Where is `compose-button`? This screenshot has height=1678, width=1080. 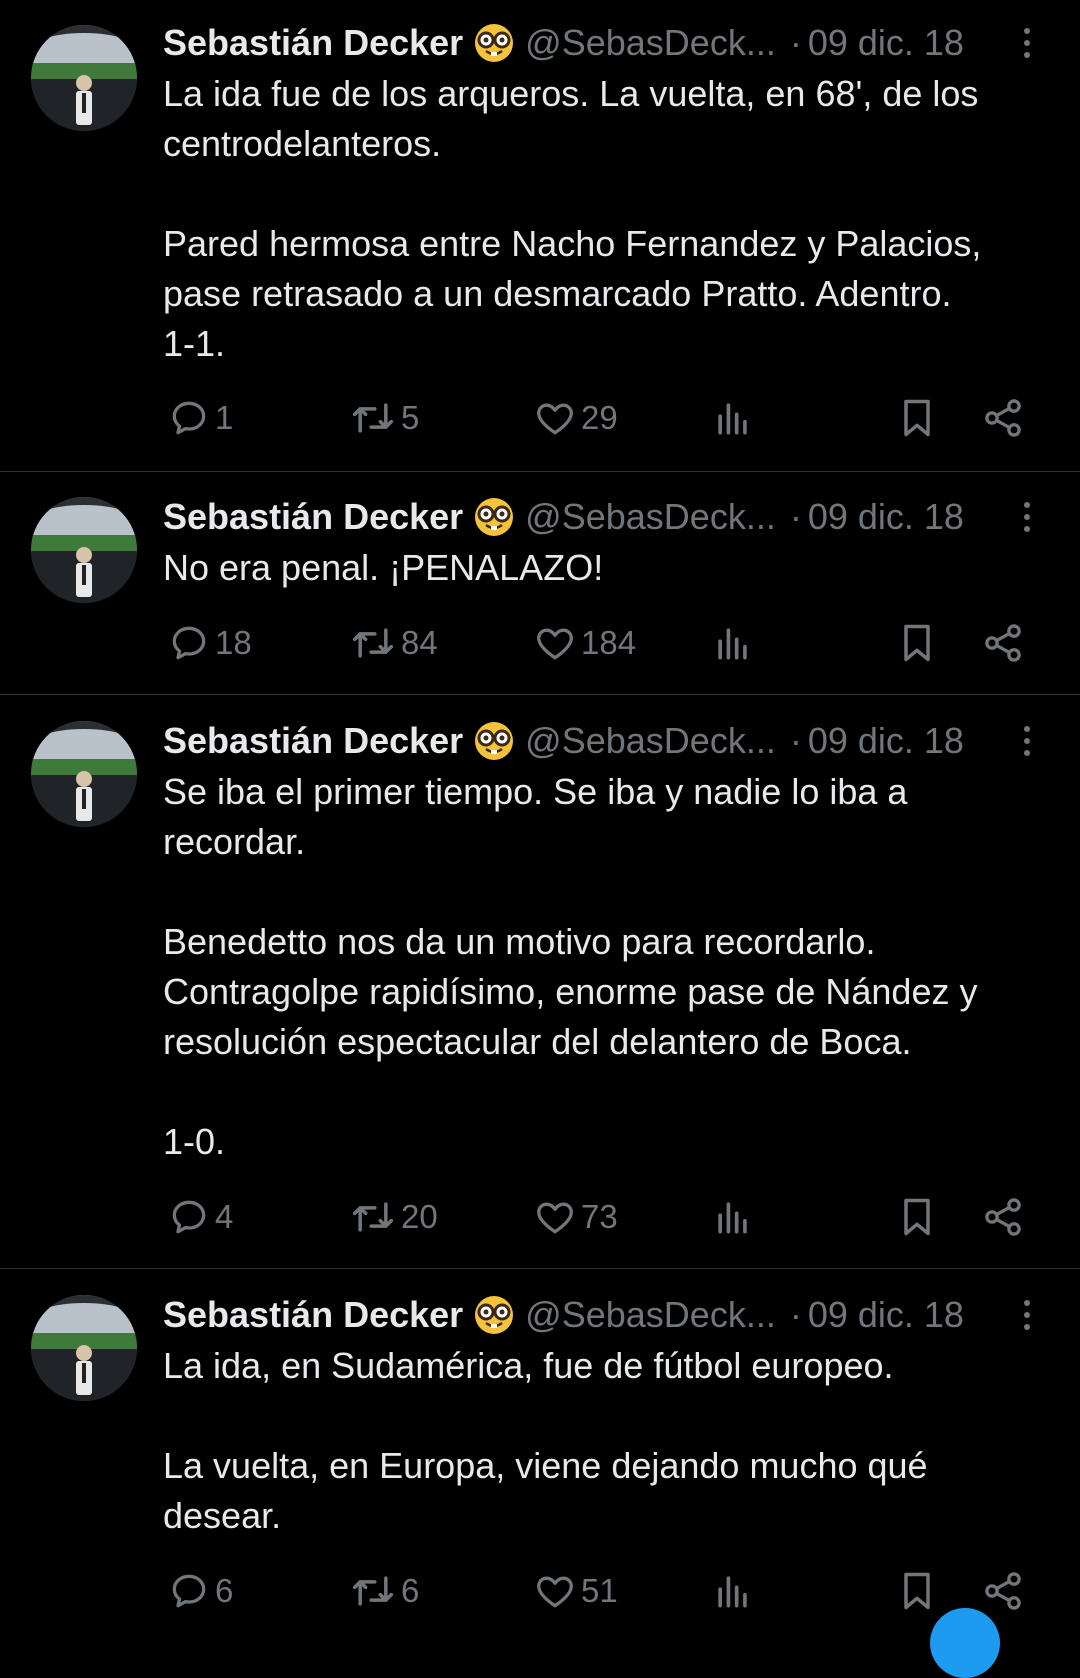 compose-button is located at coordinates (965, 1643).